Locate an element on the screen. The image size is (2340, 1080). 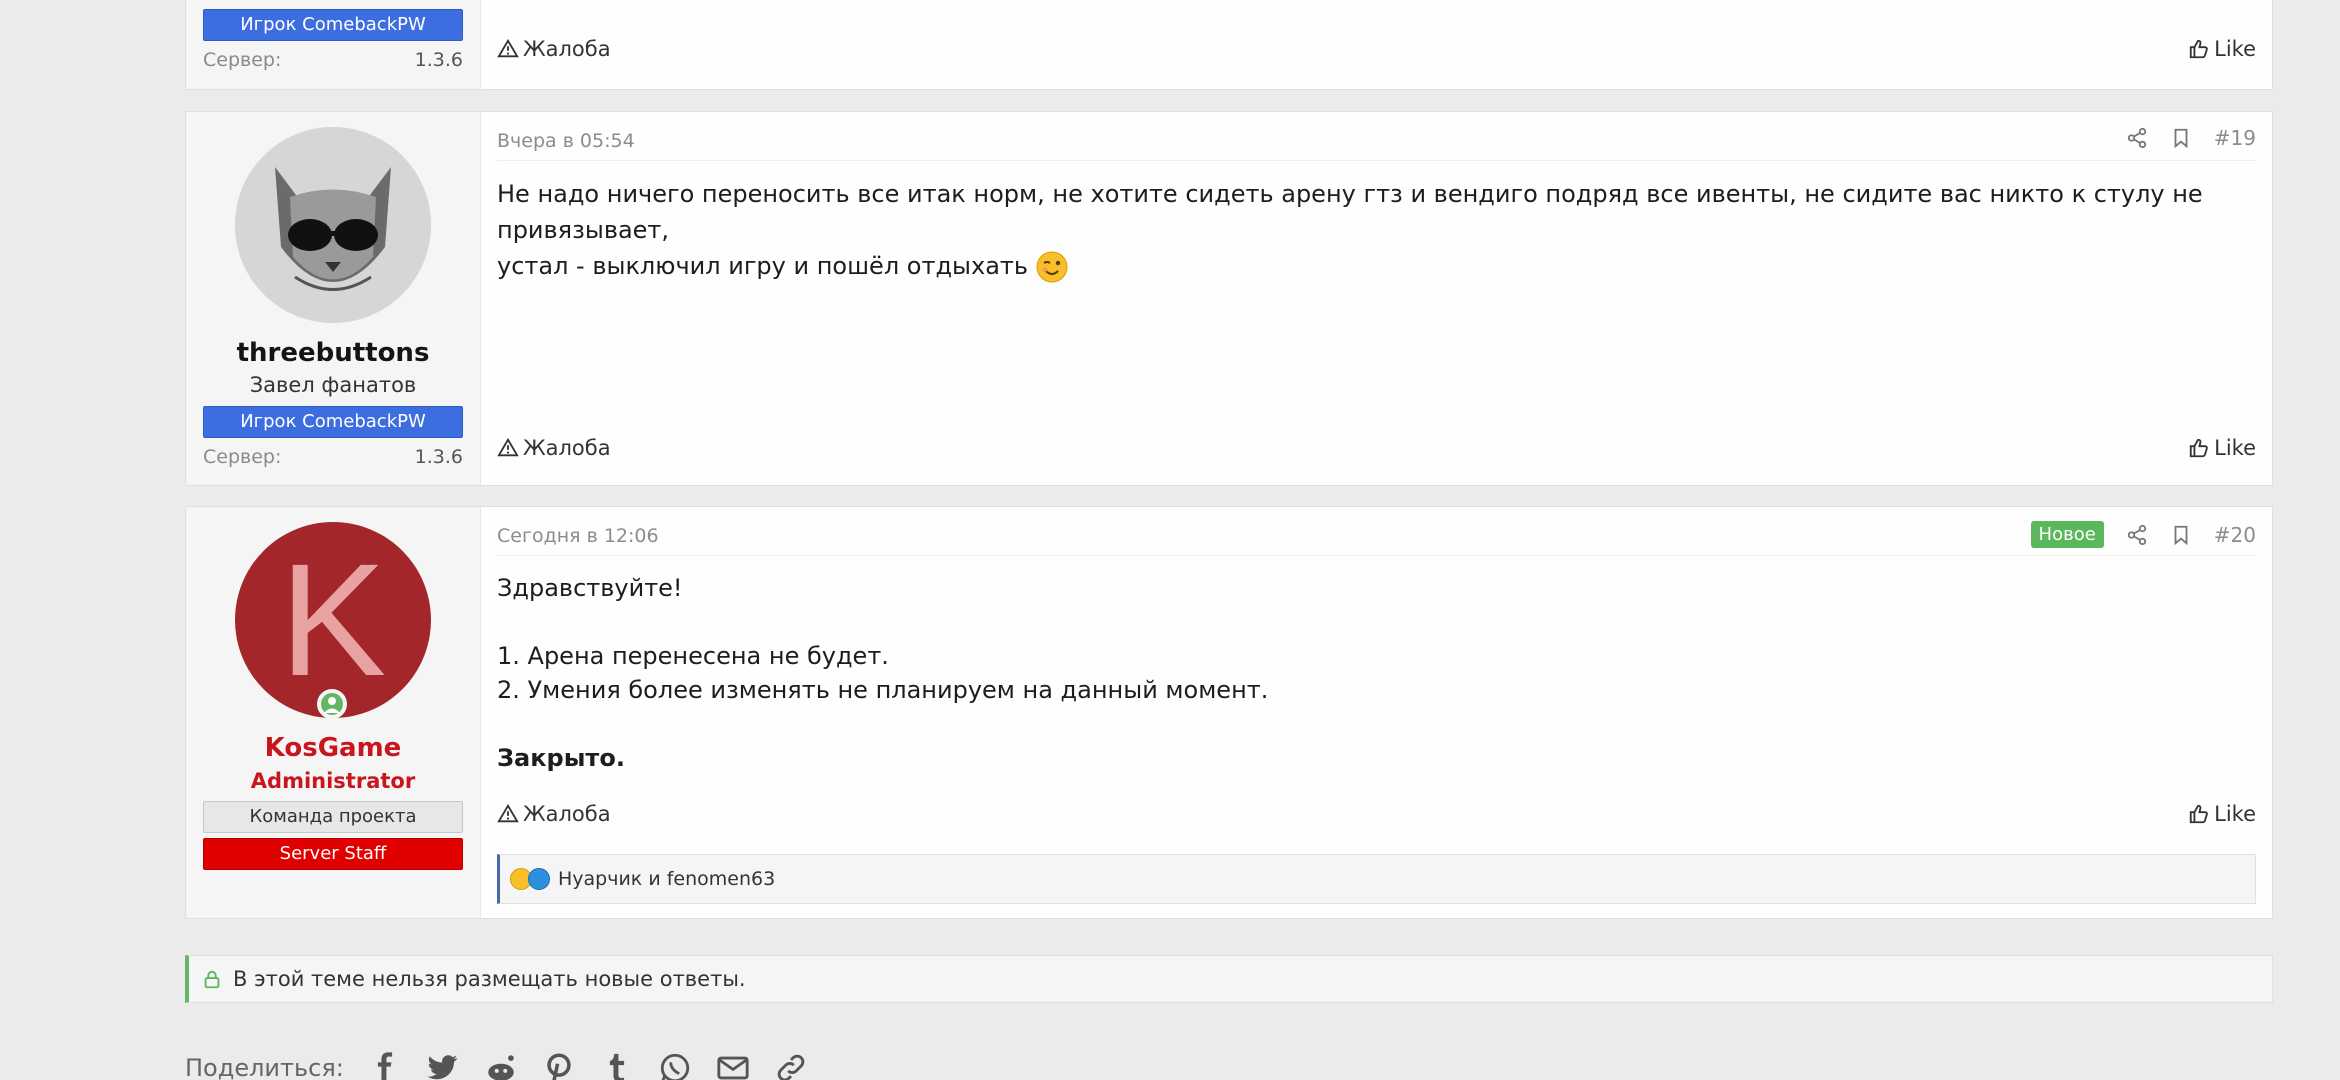
post-number: #20 is located at coordinates (2235, 535).